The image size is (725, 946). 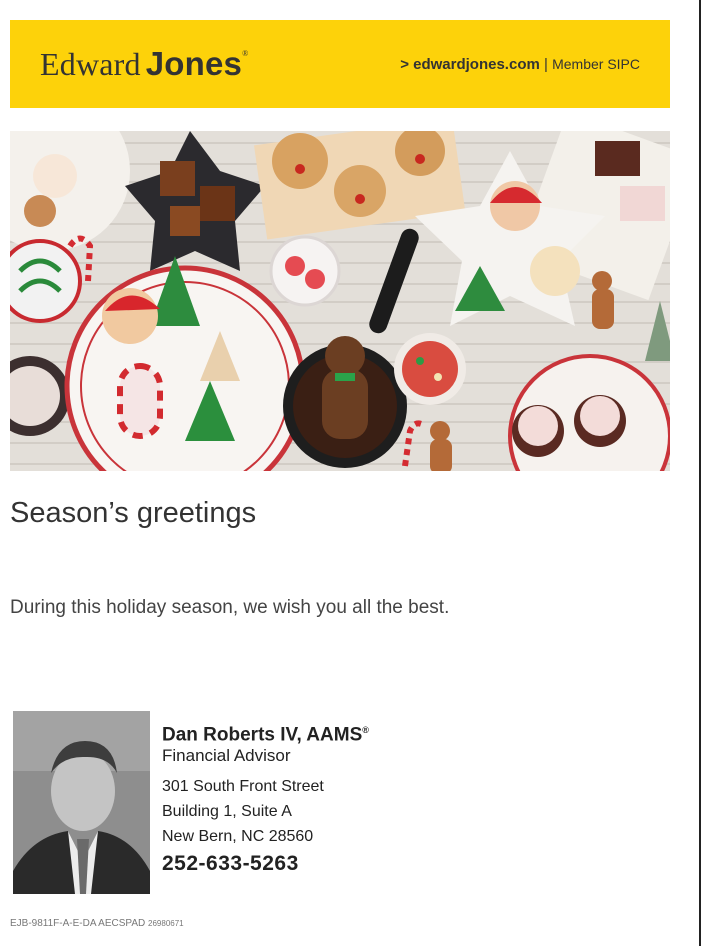 What do you see at coordinates (166, 923) in the screenshot?
I see `footer-code-number: 26980671` at bounding box center [166, 923].